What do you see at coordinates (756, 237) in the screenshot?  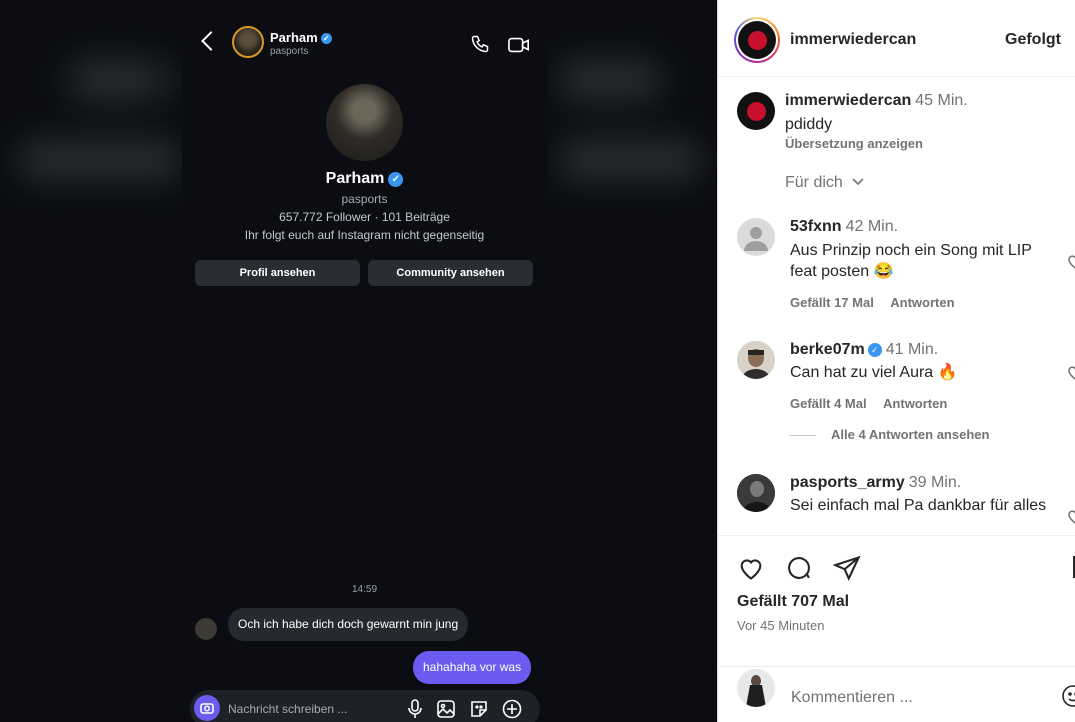 I see `default-avatar-icon` at bounding box center [756, 237].